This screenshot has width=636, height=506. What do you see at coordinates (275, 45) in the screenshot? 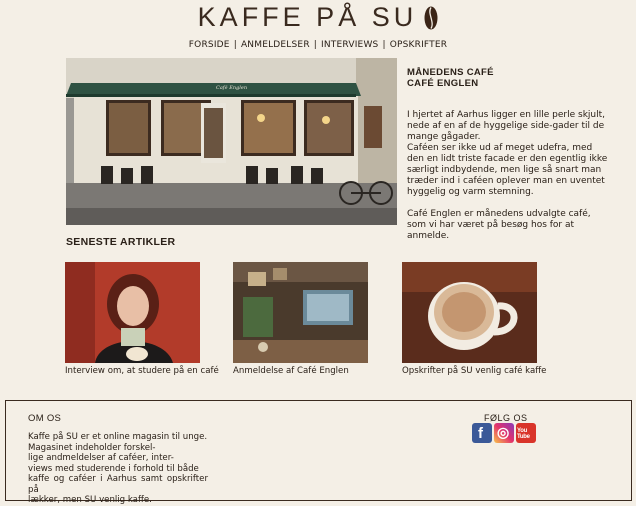
I see `nav-anmeldelser: ANMELDELSER` at bounding box center [275, 45].